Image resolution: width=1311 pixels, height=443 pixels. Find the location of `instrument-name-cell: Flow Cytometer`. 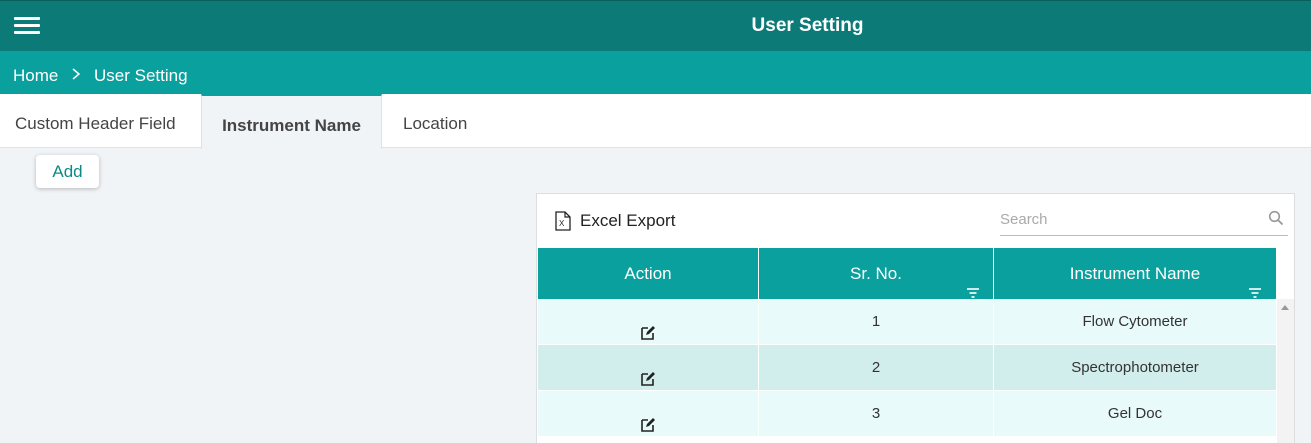

instrument-name-cell: Flow Cytometer is located at coordinates (1135, 321).